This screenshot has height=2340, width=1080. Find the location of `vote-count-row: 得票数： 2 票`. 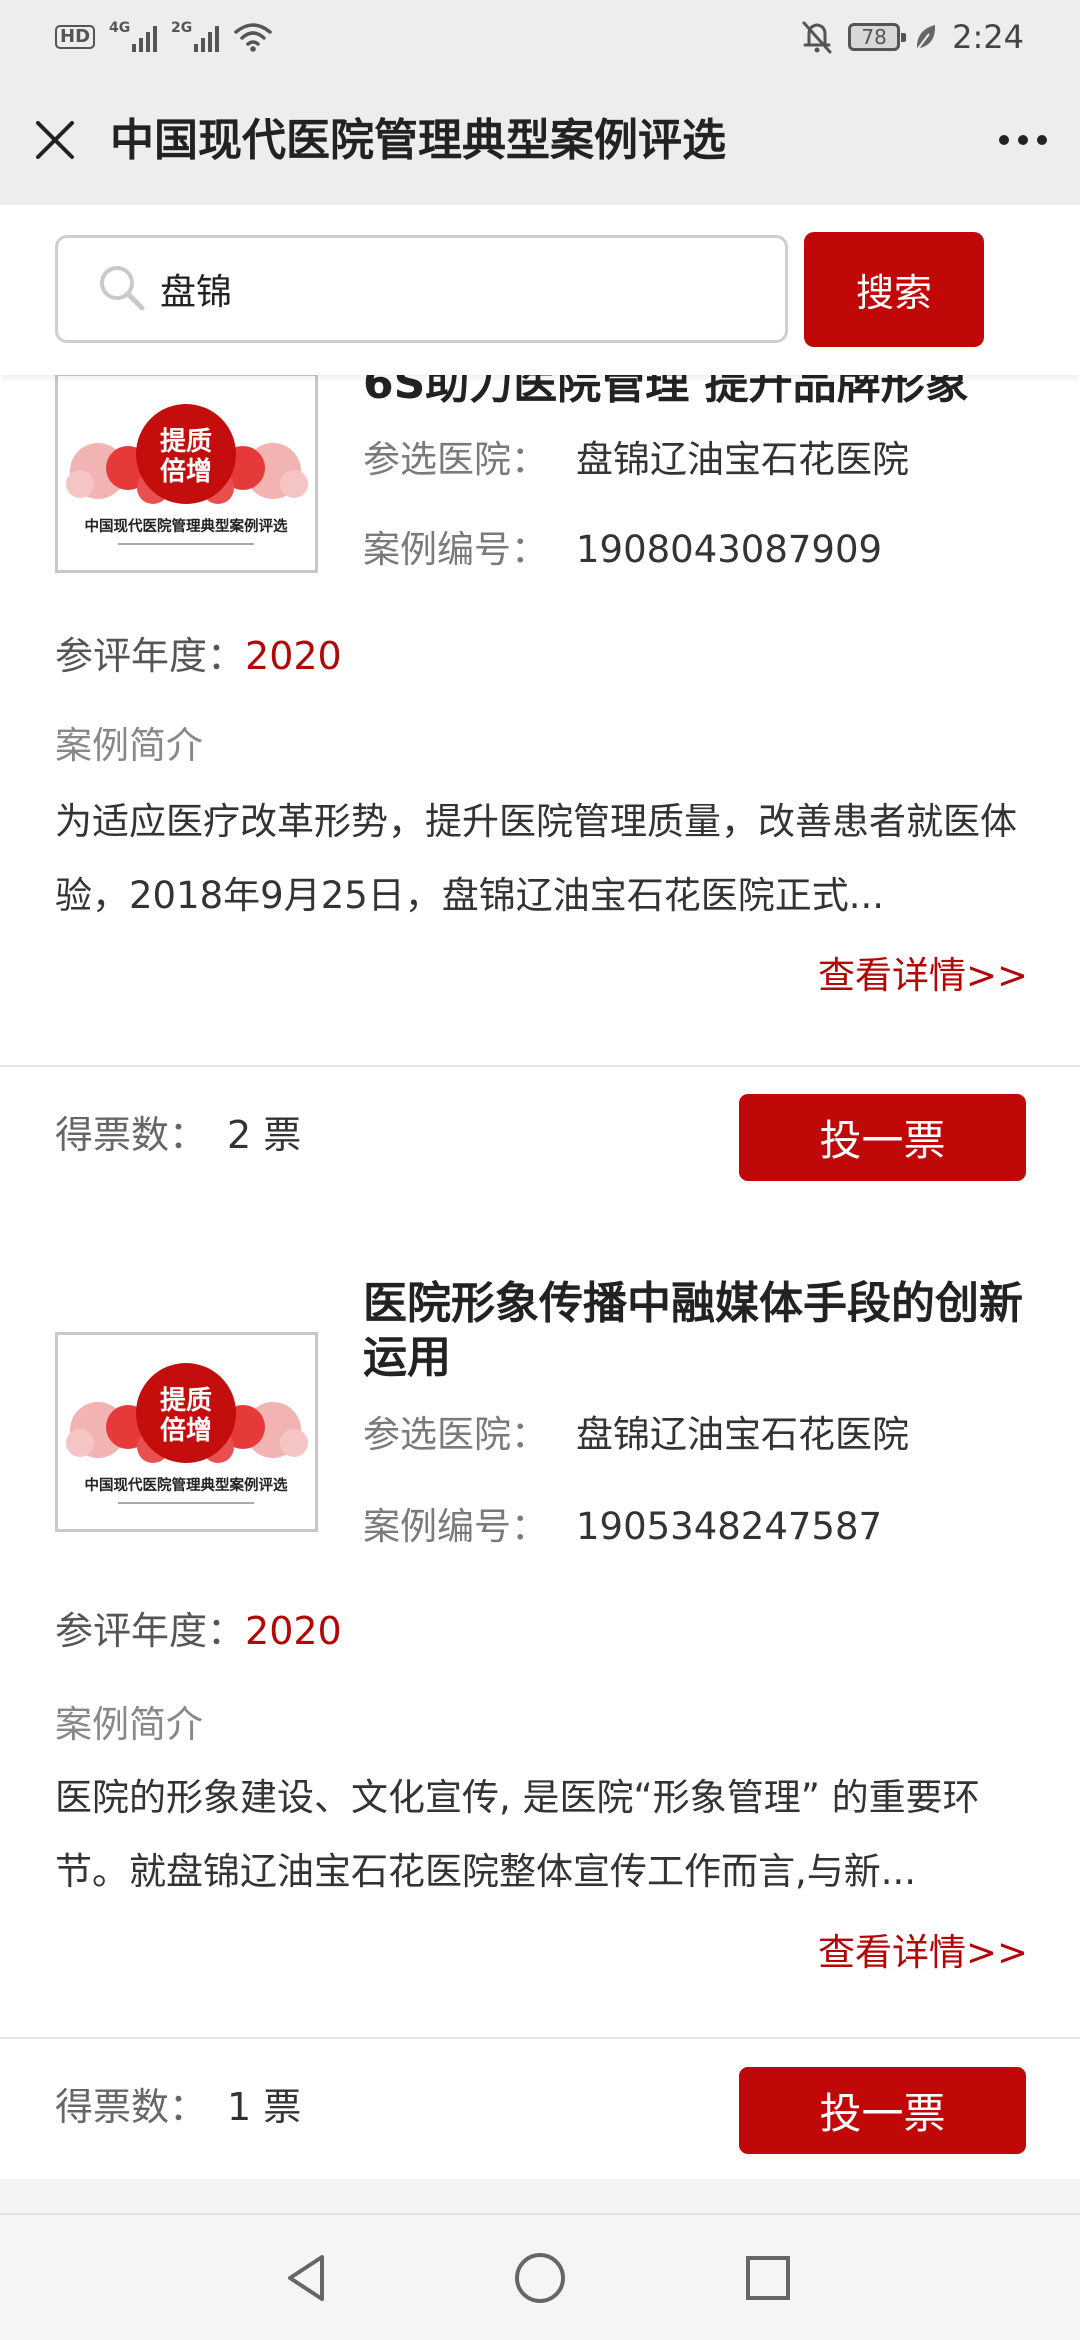

vote-count-row: 得票数： 2 票 is located at coordinates (178, 1135).